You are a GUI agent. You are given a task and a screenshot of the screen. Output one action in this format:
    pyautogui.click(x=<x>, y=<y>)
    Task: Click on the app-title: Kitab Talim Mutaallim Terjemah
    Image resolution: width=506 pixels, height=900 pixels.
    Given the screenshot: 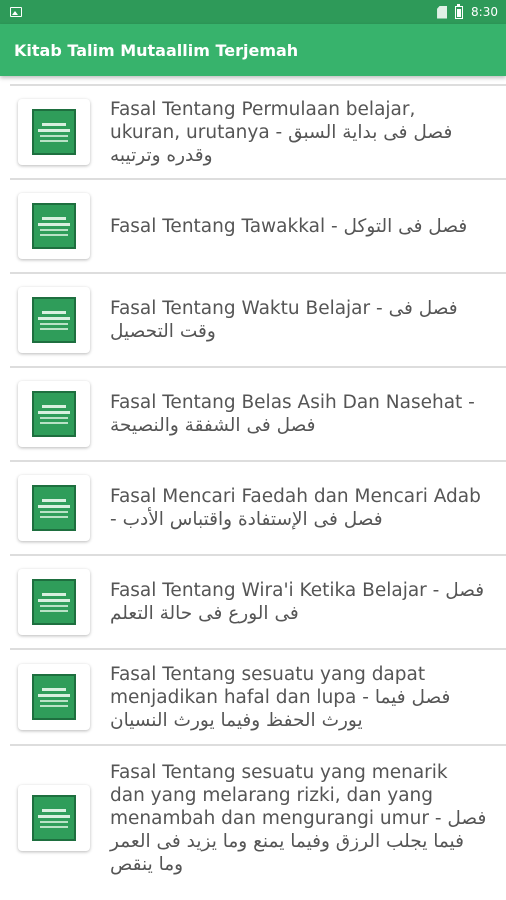 What is the action you would take?
    pyautogui.click(x=156, y=50)
    